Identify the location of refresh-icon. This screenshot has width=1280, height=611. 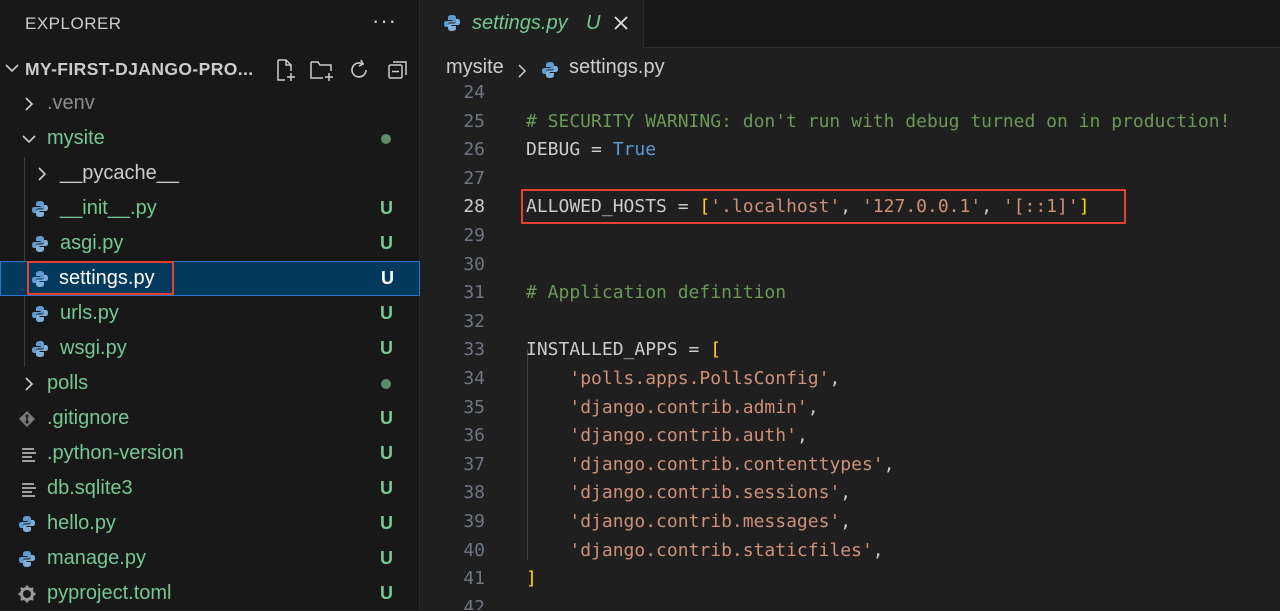
(359, 70).